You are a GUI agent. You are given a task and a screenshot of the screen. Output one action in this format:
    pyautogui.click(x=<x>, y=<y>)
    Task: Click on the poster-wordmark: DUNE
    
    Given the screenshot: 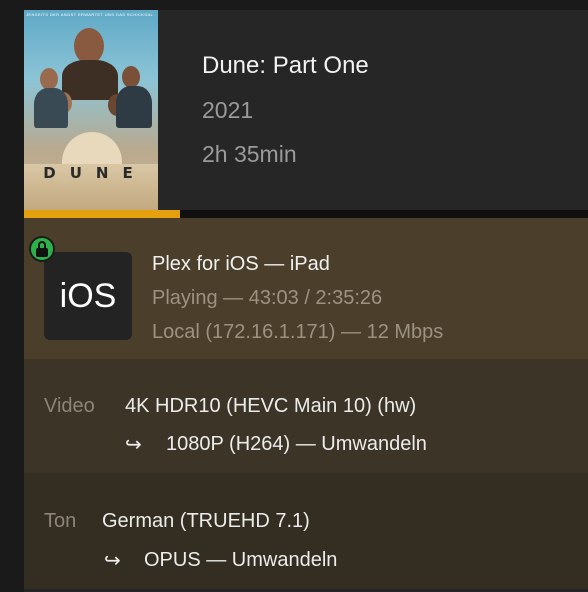 What is the action you would take?
    pyautogui.click(x=95, y=173)
    